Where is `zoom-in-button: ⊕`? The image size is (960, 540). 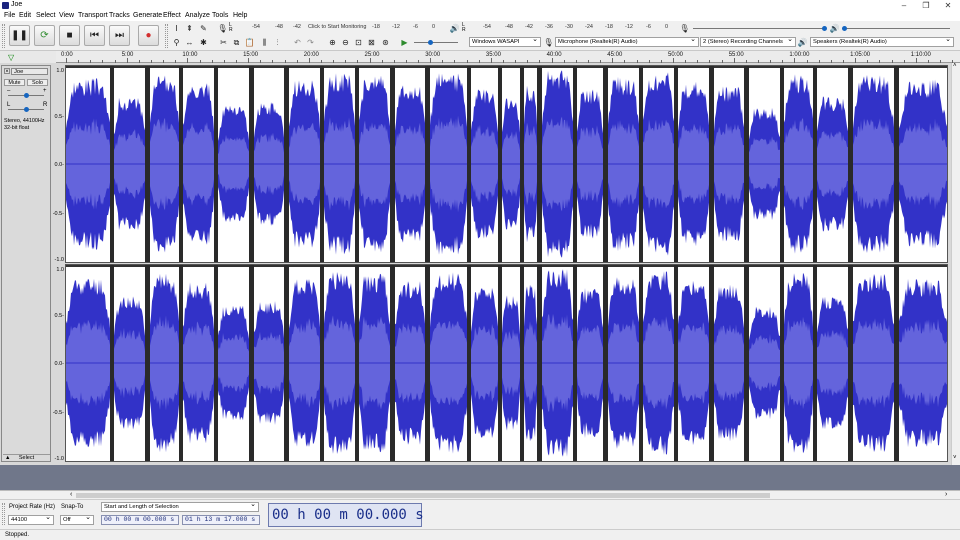 zoom-in-button: ⊕ is located at coordinates (332, 42).